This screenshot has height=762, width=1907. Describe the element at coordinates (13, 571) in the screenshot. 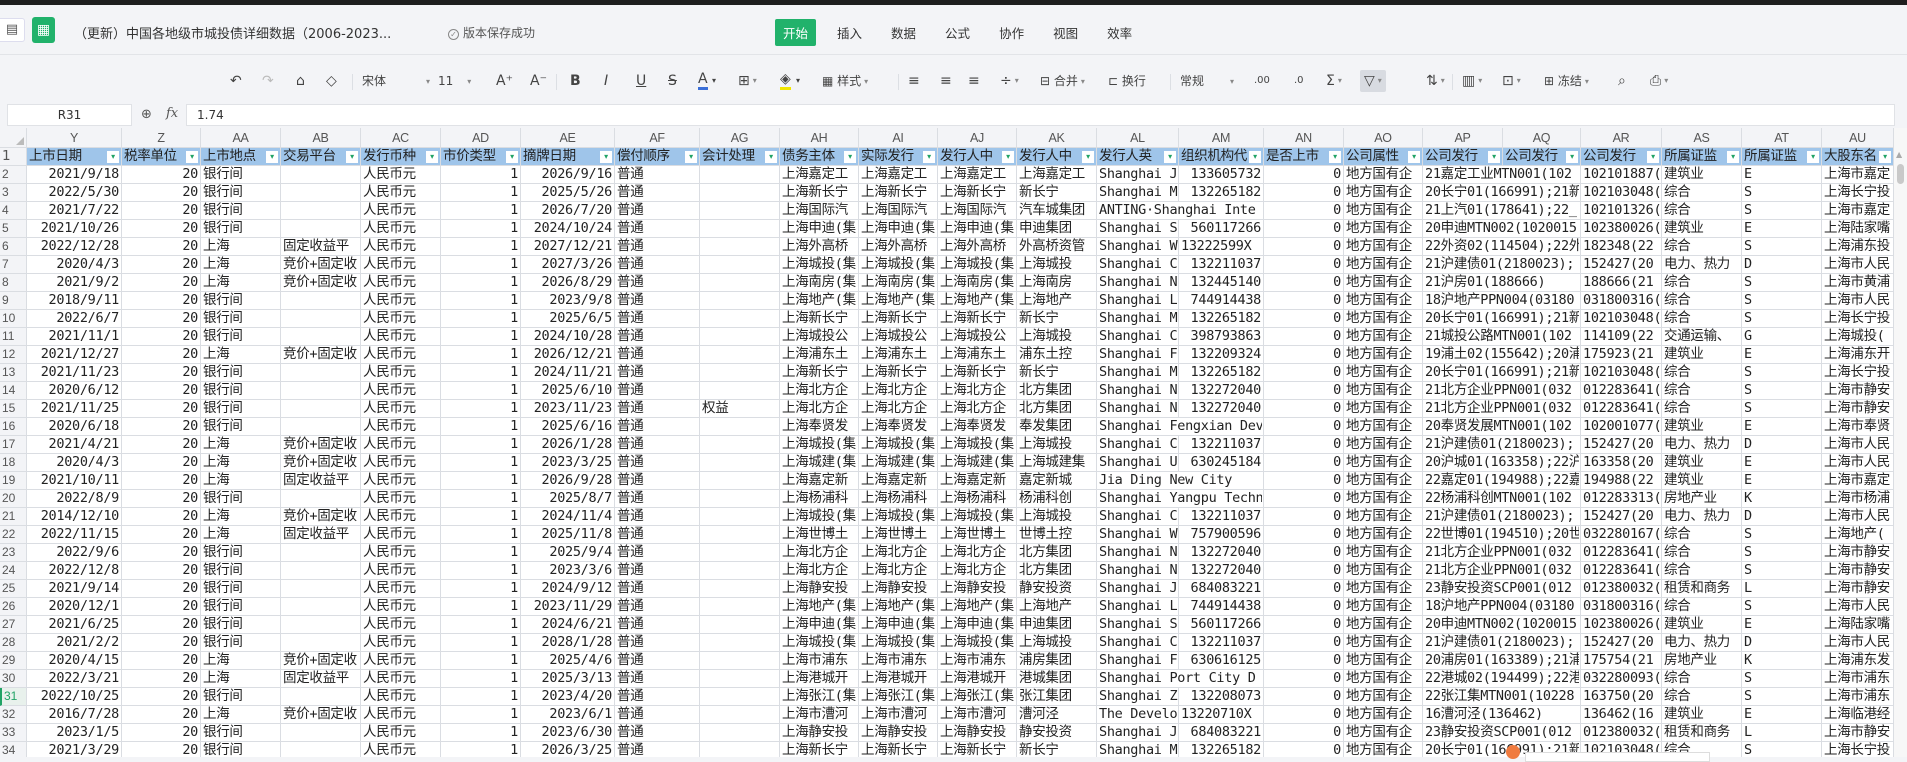

I see `row-number: 24` at that location.